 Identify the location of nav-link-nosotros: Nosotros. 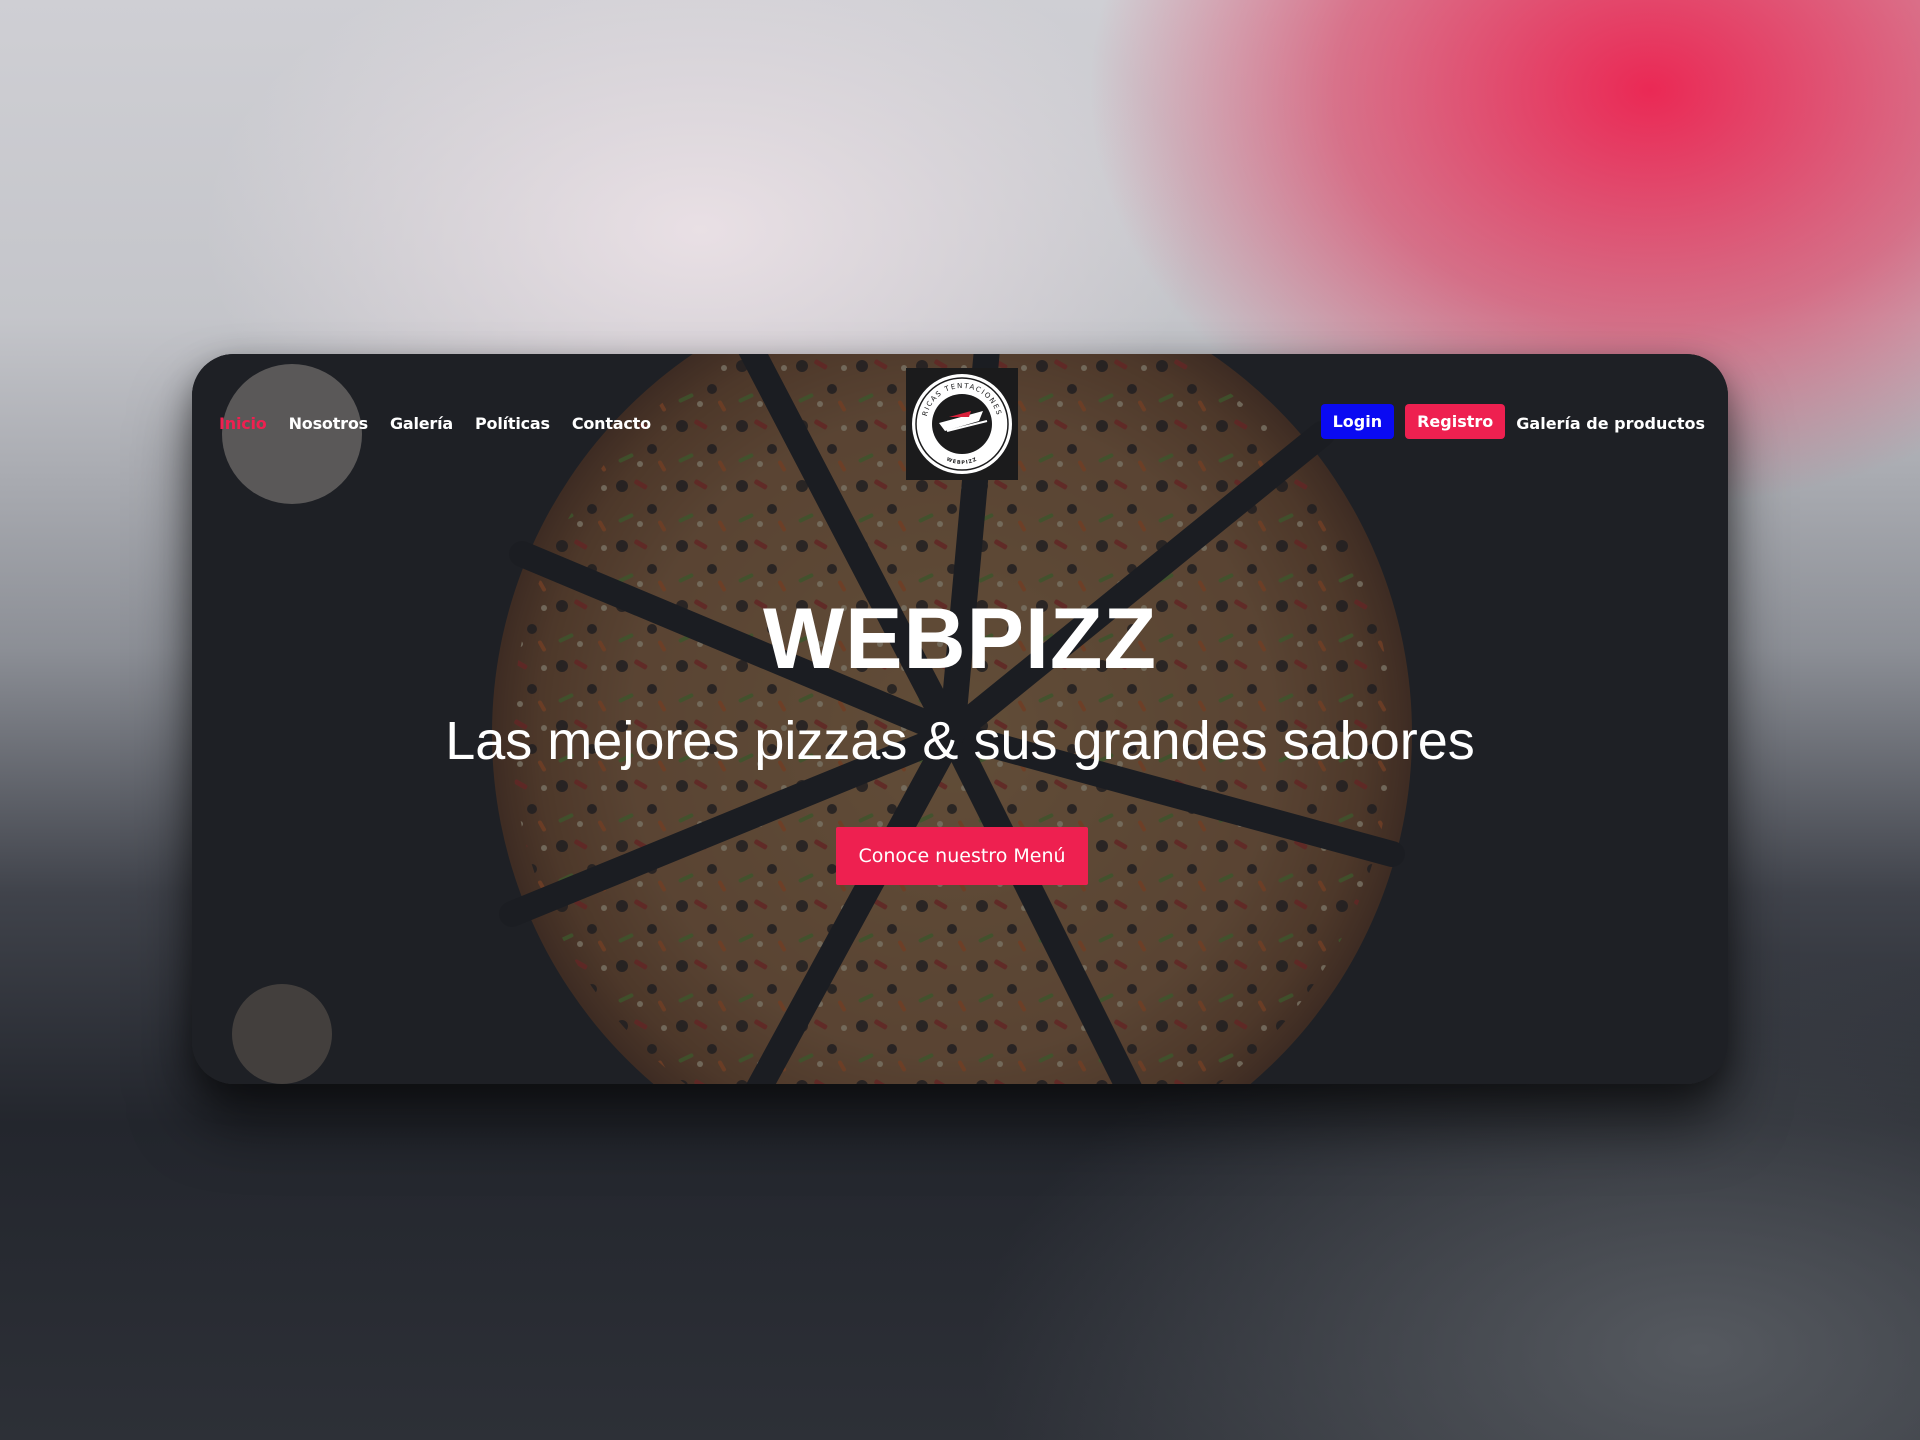
(329, 423).